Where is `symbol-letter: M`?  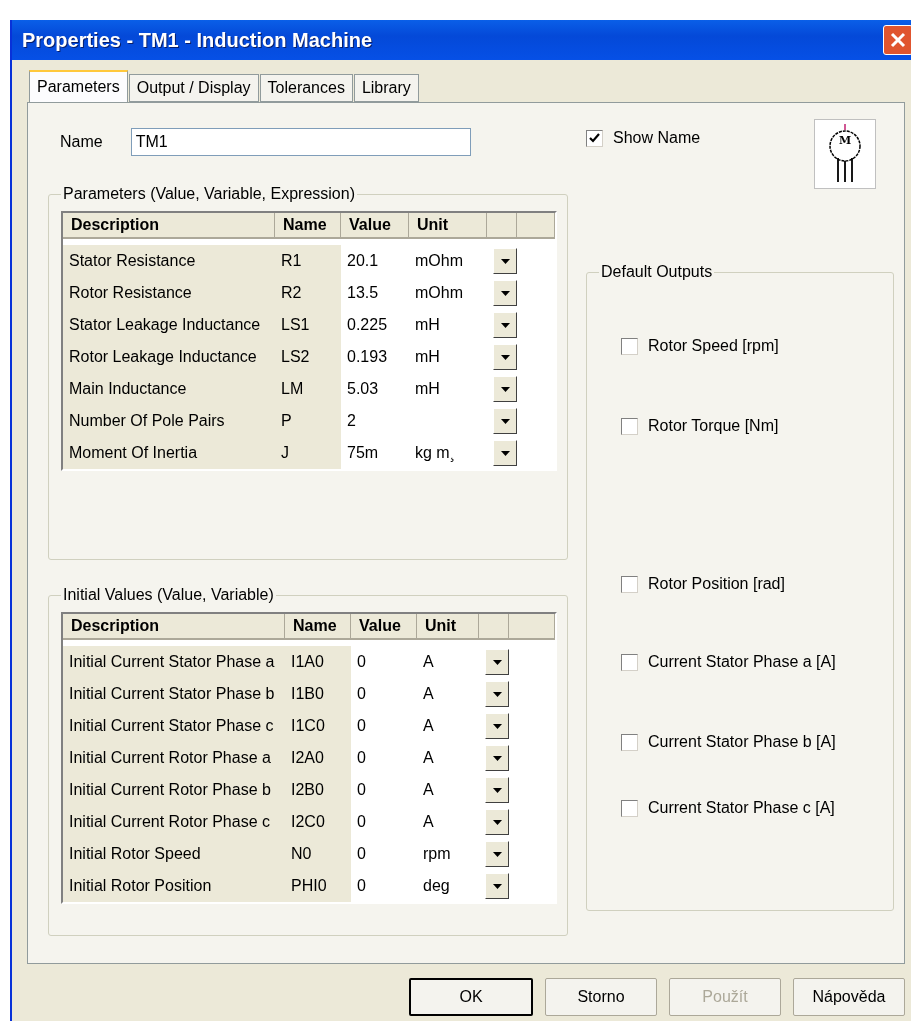 symbol-letter: M is located at coordinates (845, 140).